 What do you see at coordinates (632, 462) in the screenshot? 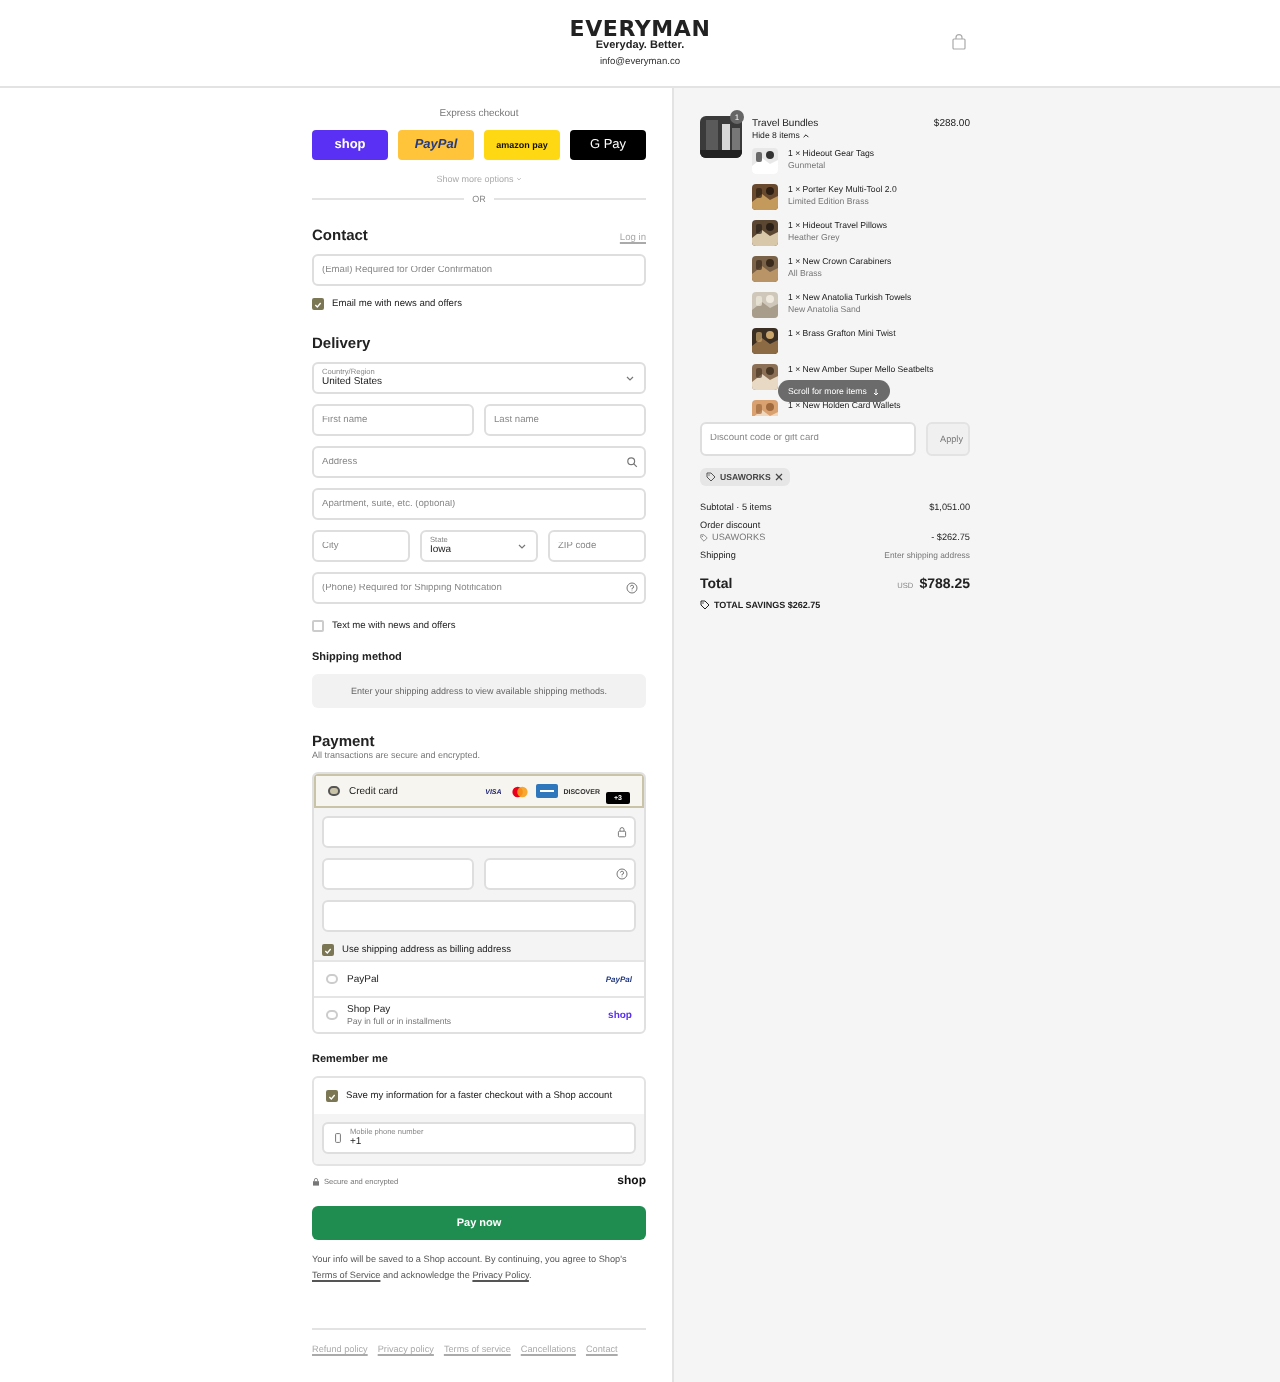
I see `search-icon` at bounding box center [632, 462].